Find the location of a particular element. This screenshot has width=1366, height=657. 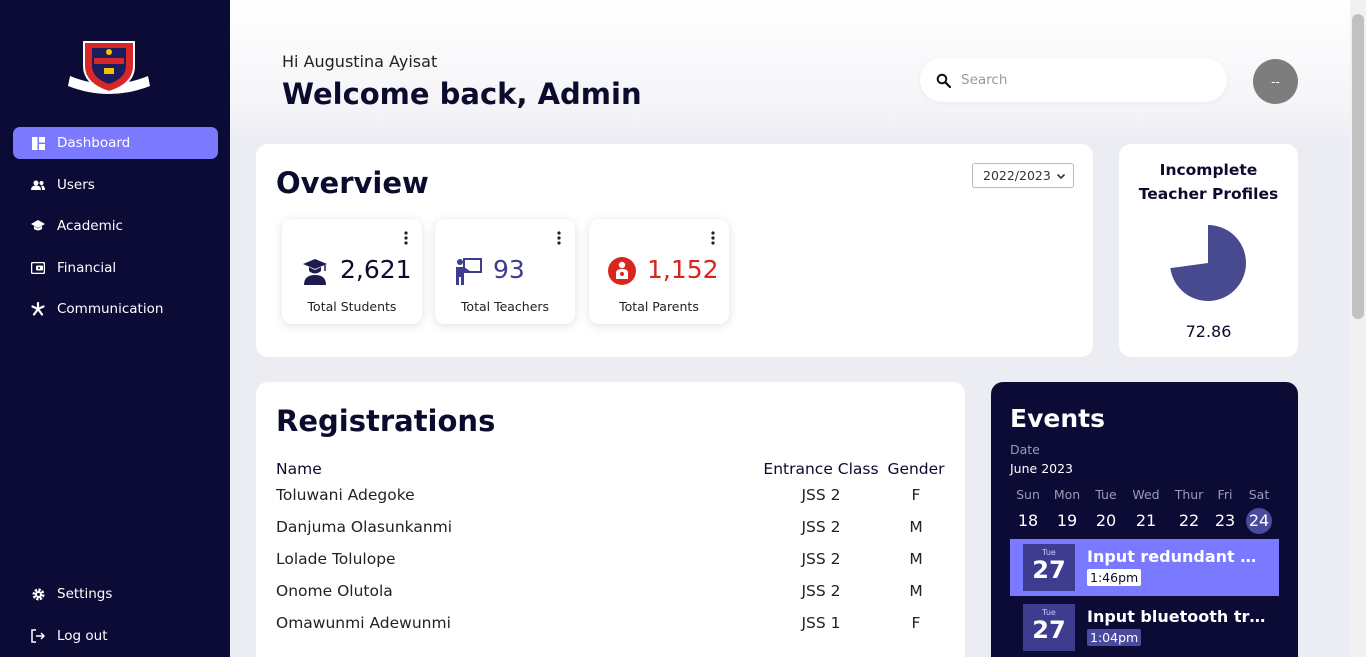

sidebar-item-settings: Settings is located at coordinates (115, 594).